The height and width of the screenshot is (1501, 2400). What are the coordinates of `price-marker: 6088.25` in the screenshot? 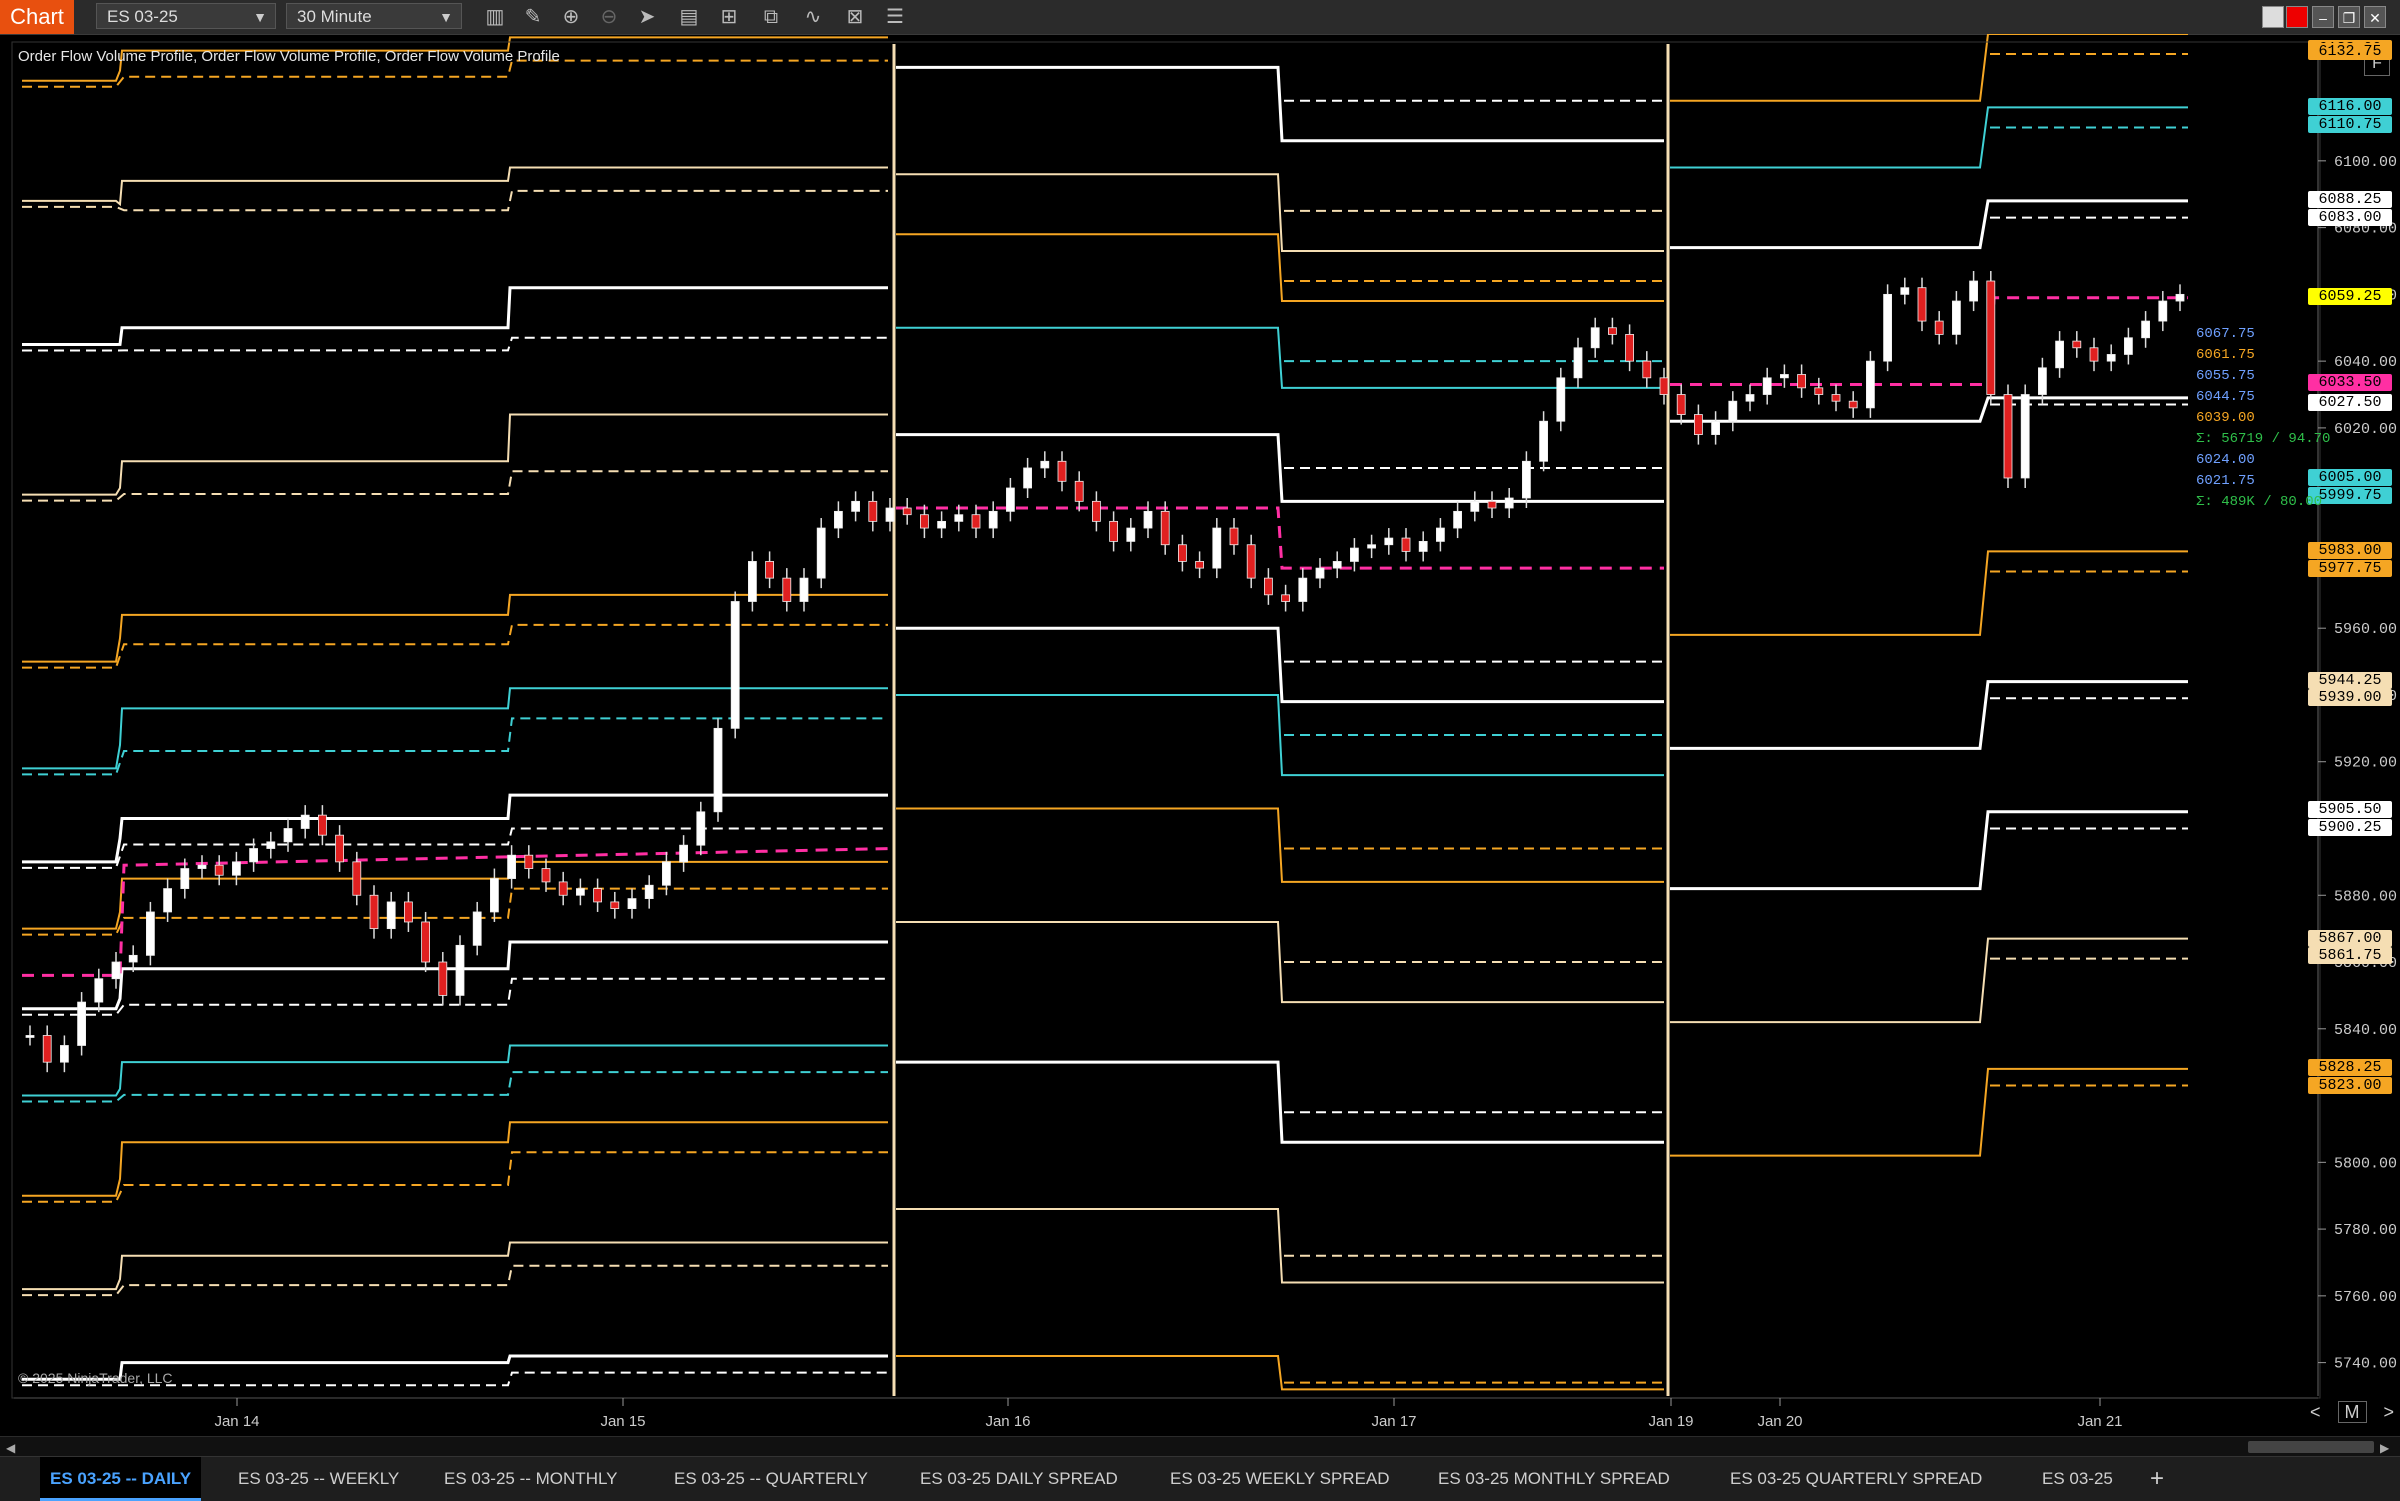 It's located at (2350, 200).